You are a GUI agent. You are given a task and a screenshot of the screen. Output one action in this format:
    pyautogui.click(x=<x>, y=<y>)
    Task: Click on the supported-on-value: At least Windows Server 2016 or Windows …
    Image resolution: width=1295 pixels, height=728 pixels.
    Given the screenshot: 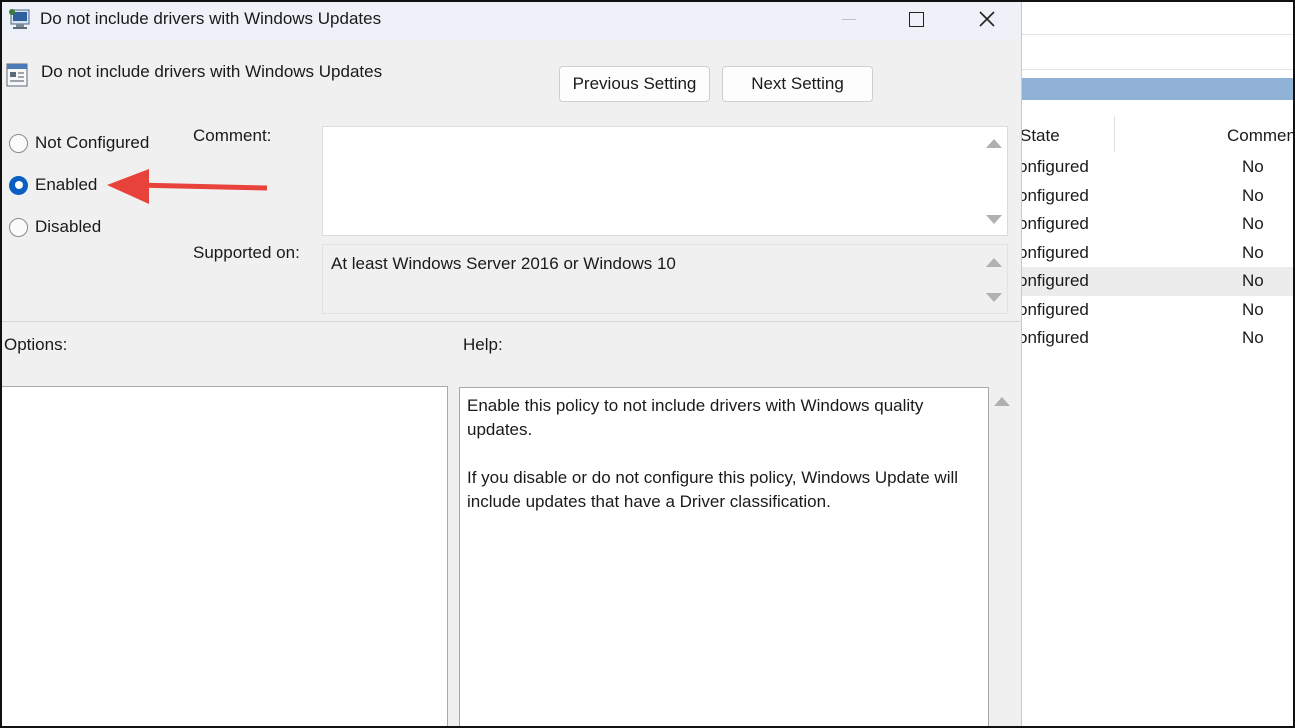 What is the action you would take?
    pyautogui.click(x=503, y=263)
    